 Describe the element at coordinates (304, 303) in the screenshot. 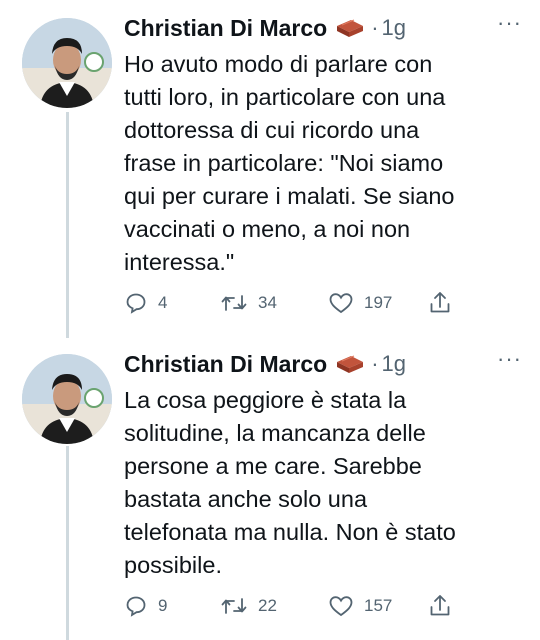

I see `action-bar: 4 34 197` at that location.